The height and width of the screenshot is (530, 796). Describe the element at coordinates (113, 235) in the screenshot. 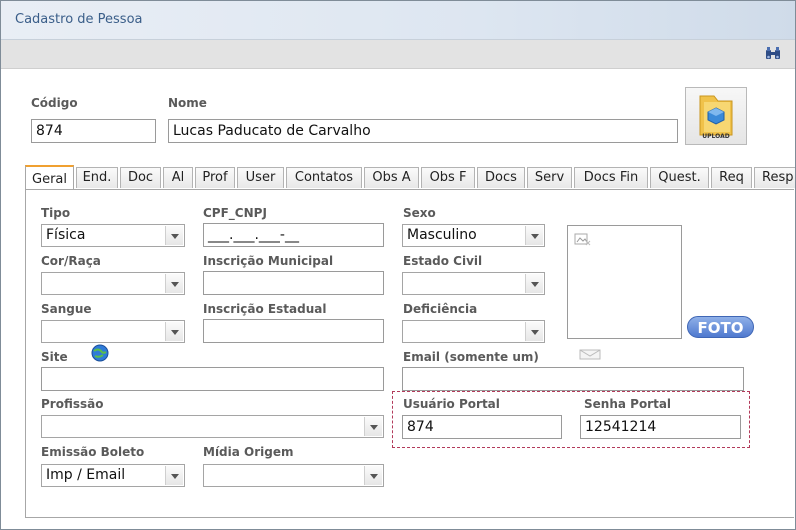

I see `tipo-select: Física` at that location.